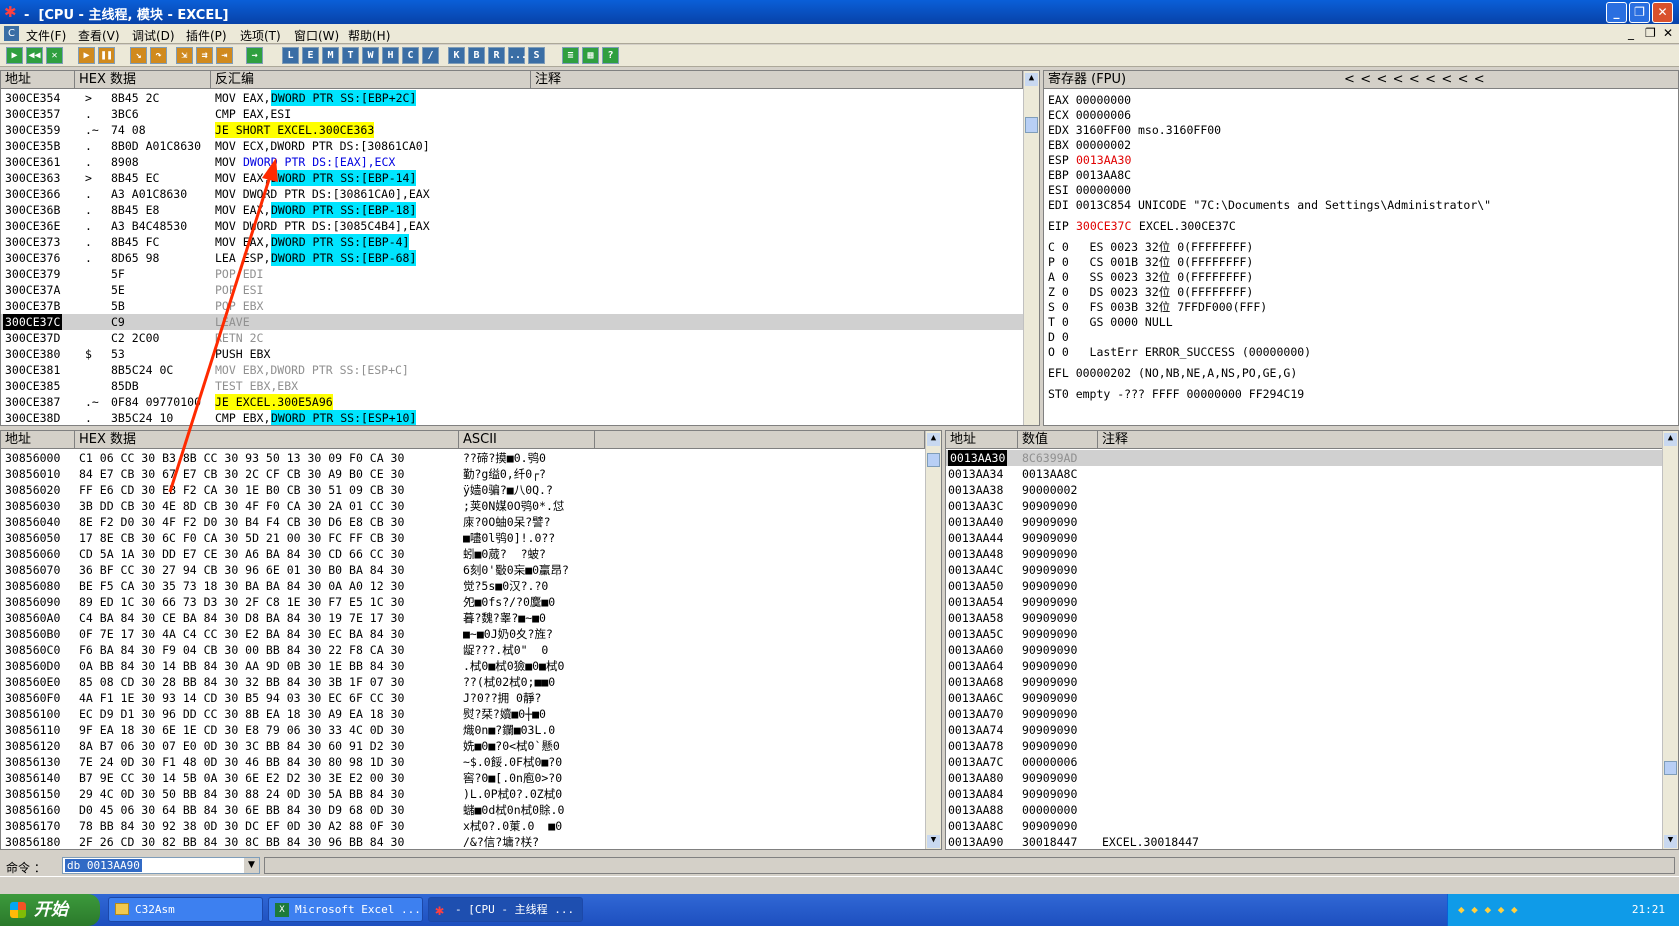  I want to click on menu-options: 选项(T), so click(260, 35).